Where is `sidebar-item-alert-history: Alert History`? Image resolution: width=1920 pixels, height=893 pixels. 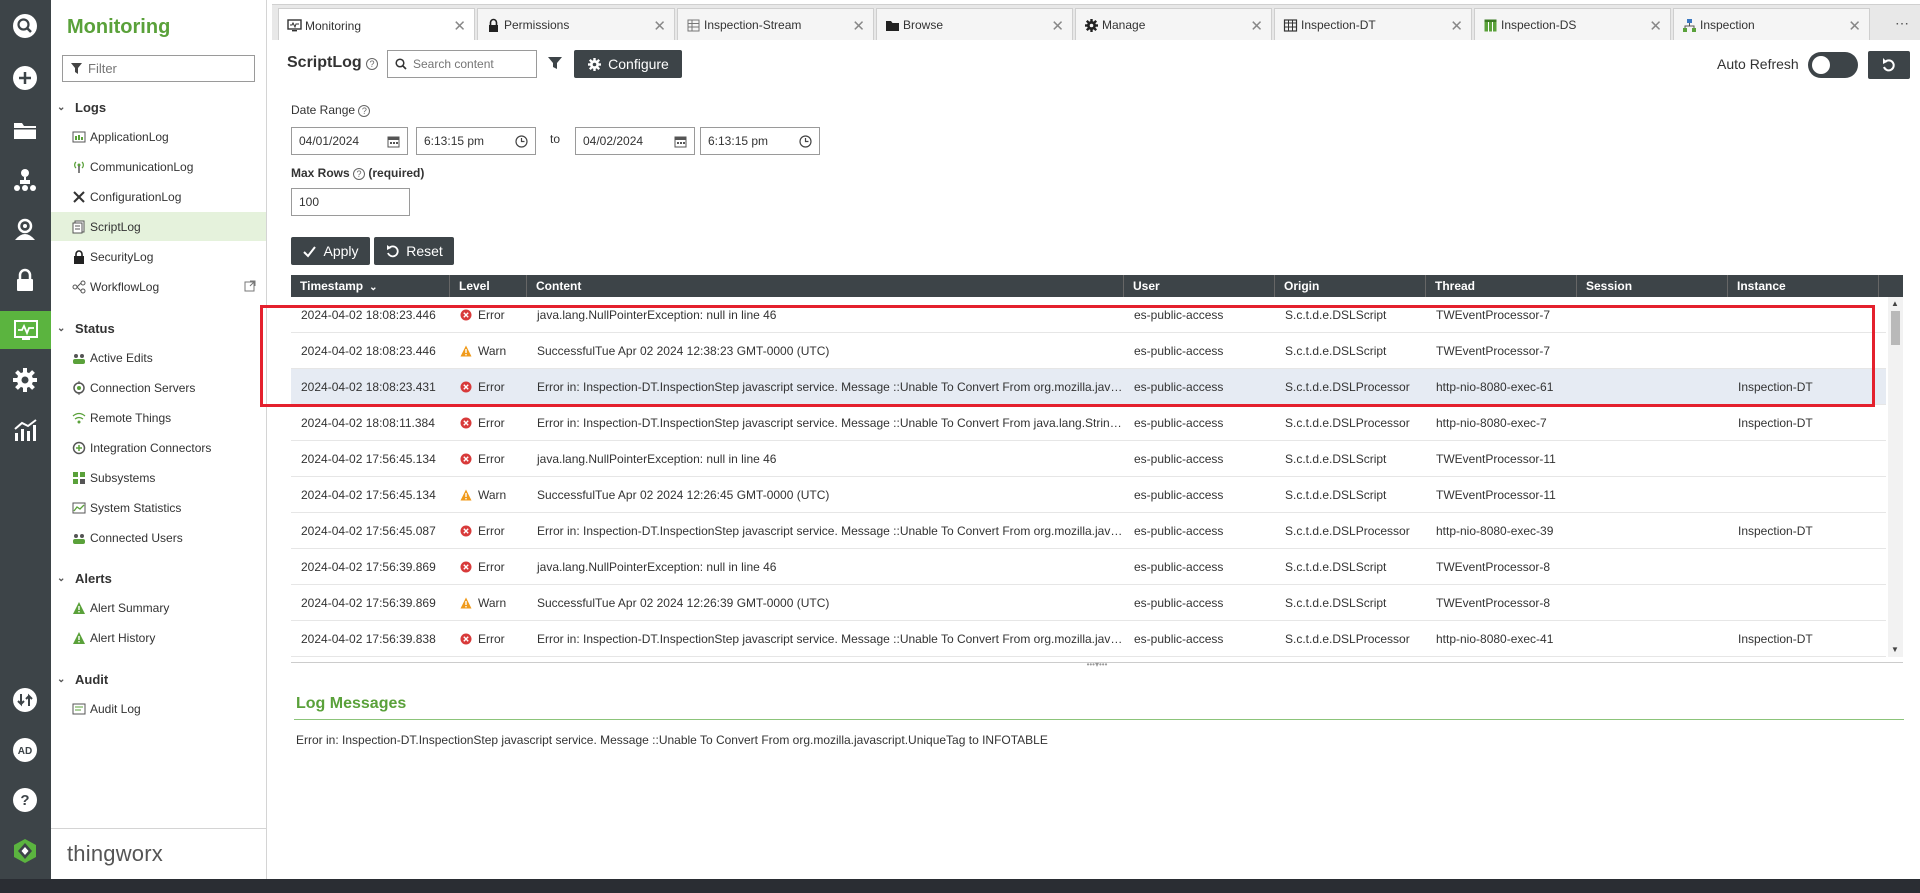
sidebar-item-alert-history: Alert History is located at coordinates (158, 637).